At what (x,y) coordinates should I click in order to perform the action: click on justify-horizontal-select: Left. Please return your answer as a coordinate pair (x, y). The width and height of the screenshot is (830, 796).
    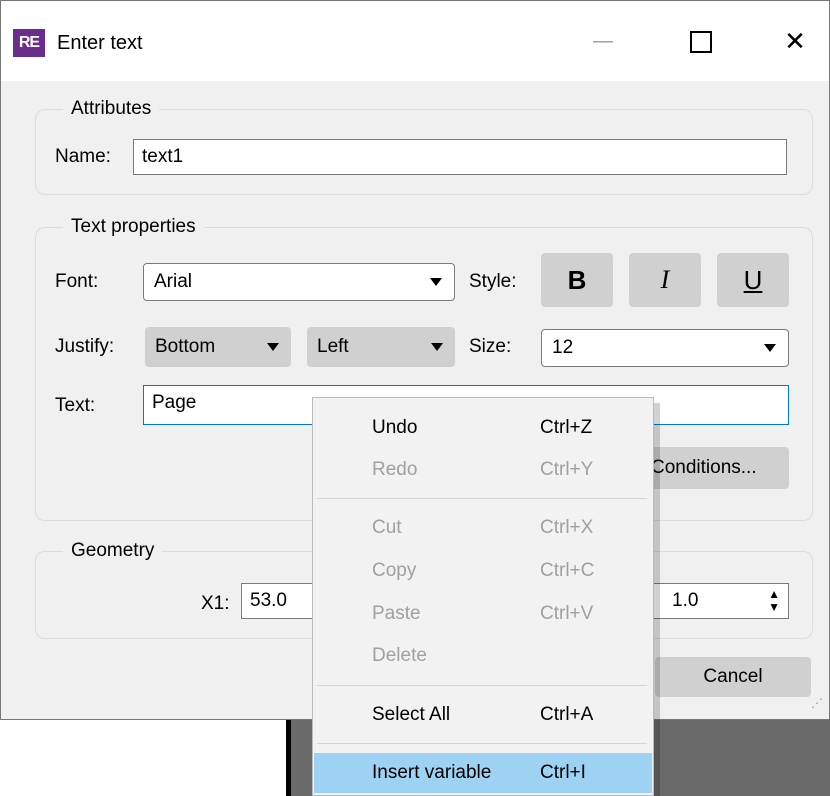
    Looking at the image, I should click on (381, 347).